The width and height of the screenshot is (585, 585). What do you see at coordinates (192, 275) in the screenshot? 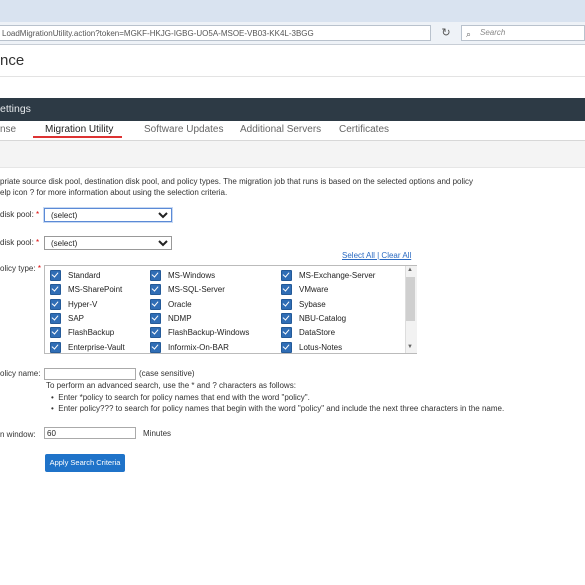
I see `policy-type-label: MS-Windows` at bounding box center [192, 275].